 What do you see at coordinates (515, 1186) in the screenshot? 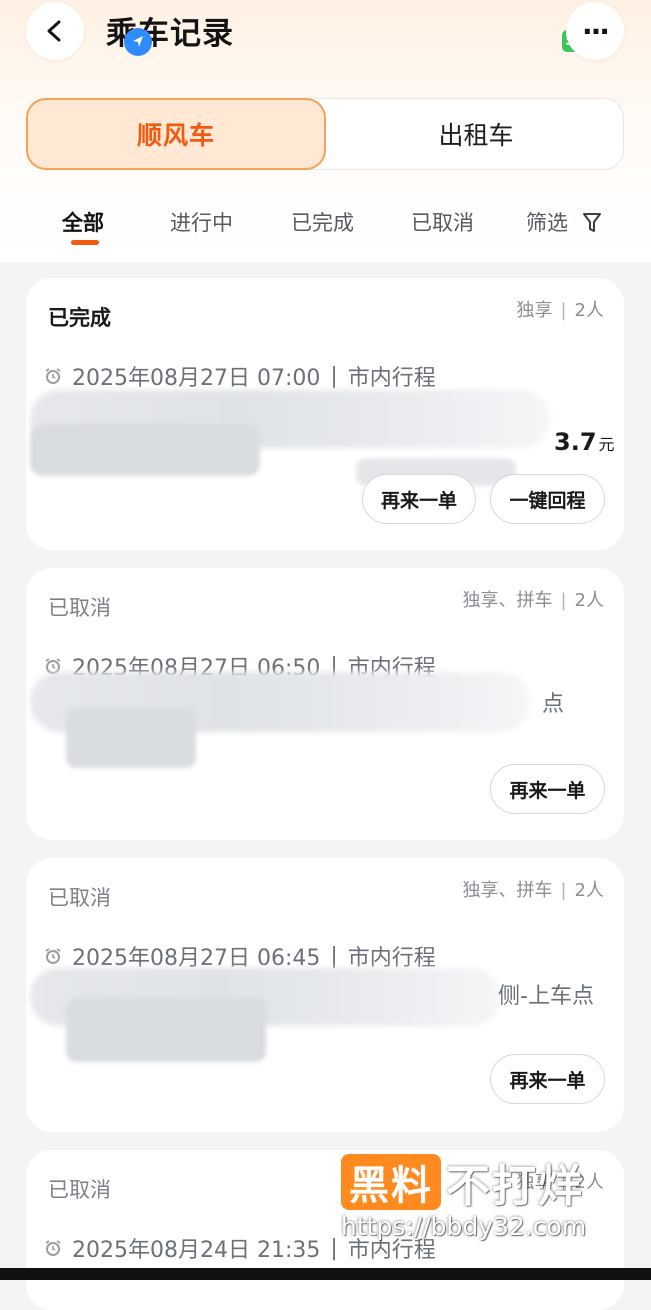
I see `watermark-text: 不打烊` at bounding box center [515, 1186].